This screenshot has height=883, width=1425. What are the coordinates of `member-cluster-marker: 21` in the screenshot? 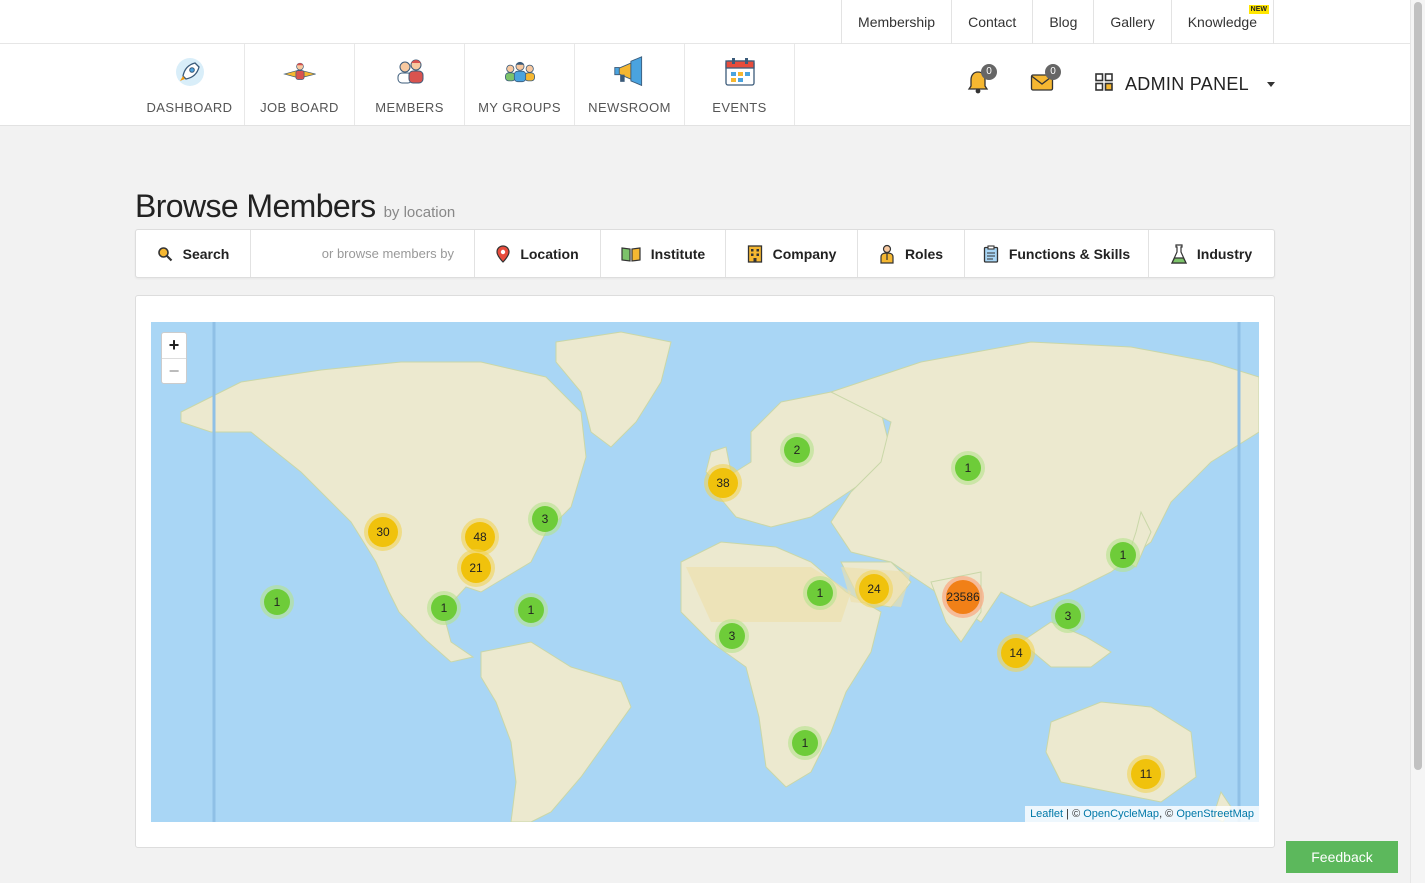 It's located at (476, 568).